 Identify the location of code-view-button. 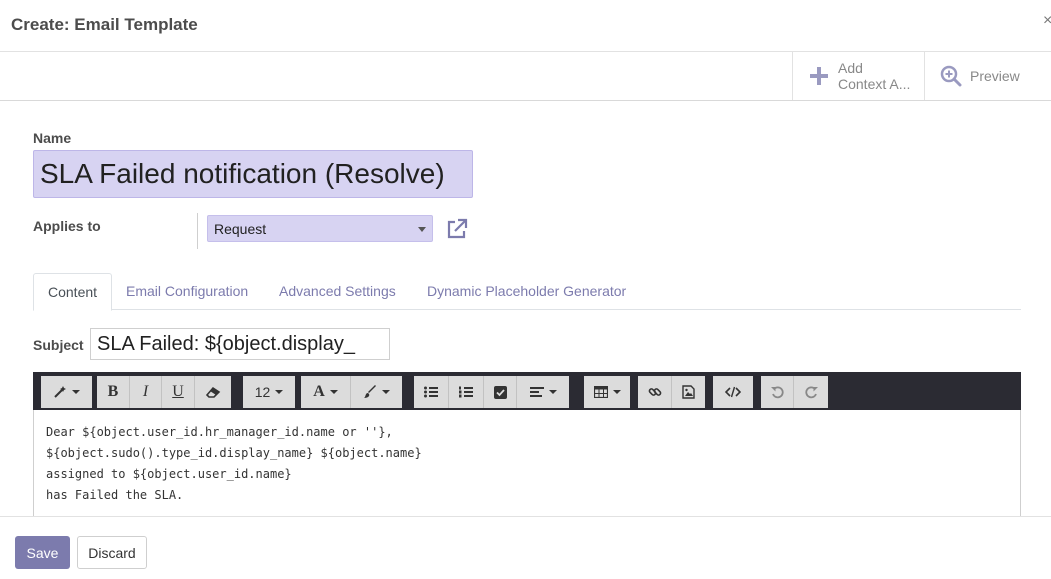
(733, 392).